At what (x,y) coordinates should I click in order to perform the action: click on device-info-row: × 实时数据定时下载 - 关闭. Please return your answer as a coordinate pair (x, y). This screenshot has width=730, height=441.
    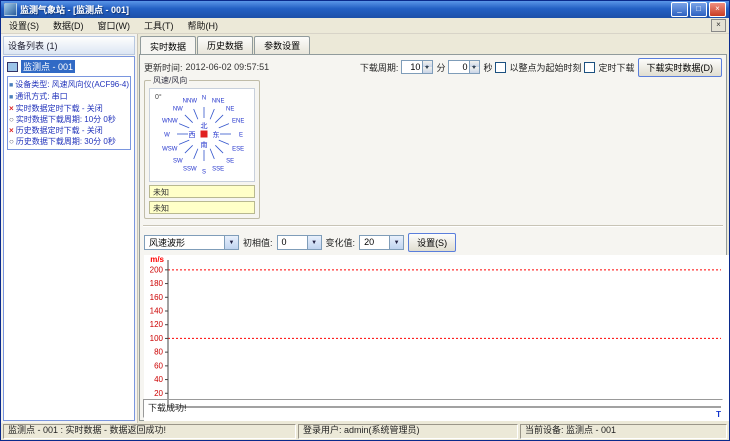
    Looking at the image, I should click on (69, 108).